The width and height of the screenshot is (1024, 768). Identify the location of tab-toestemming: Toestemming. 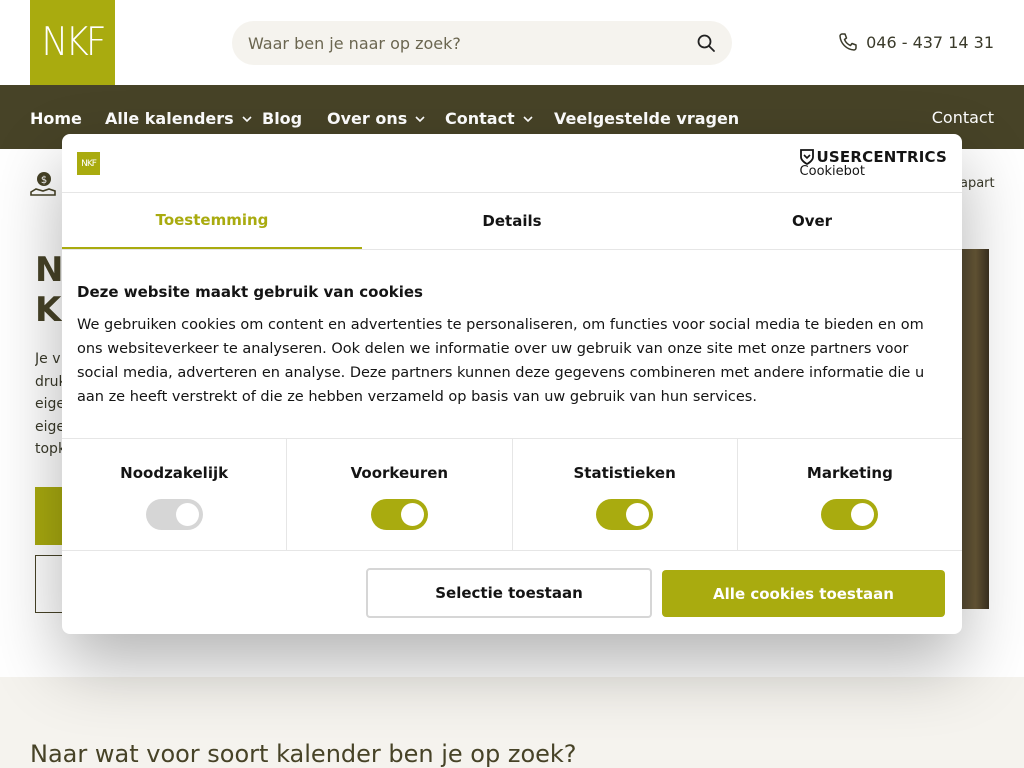
(212, 221).